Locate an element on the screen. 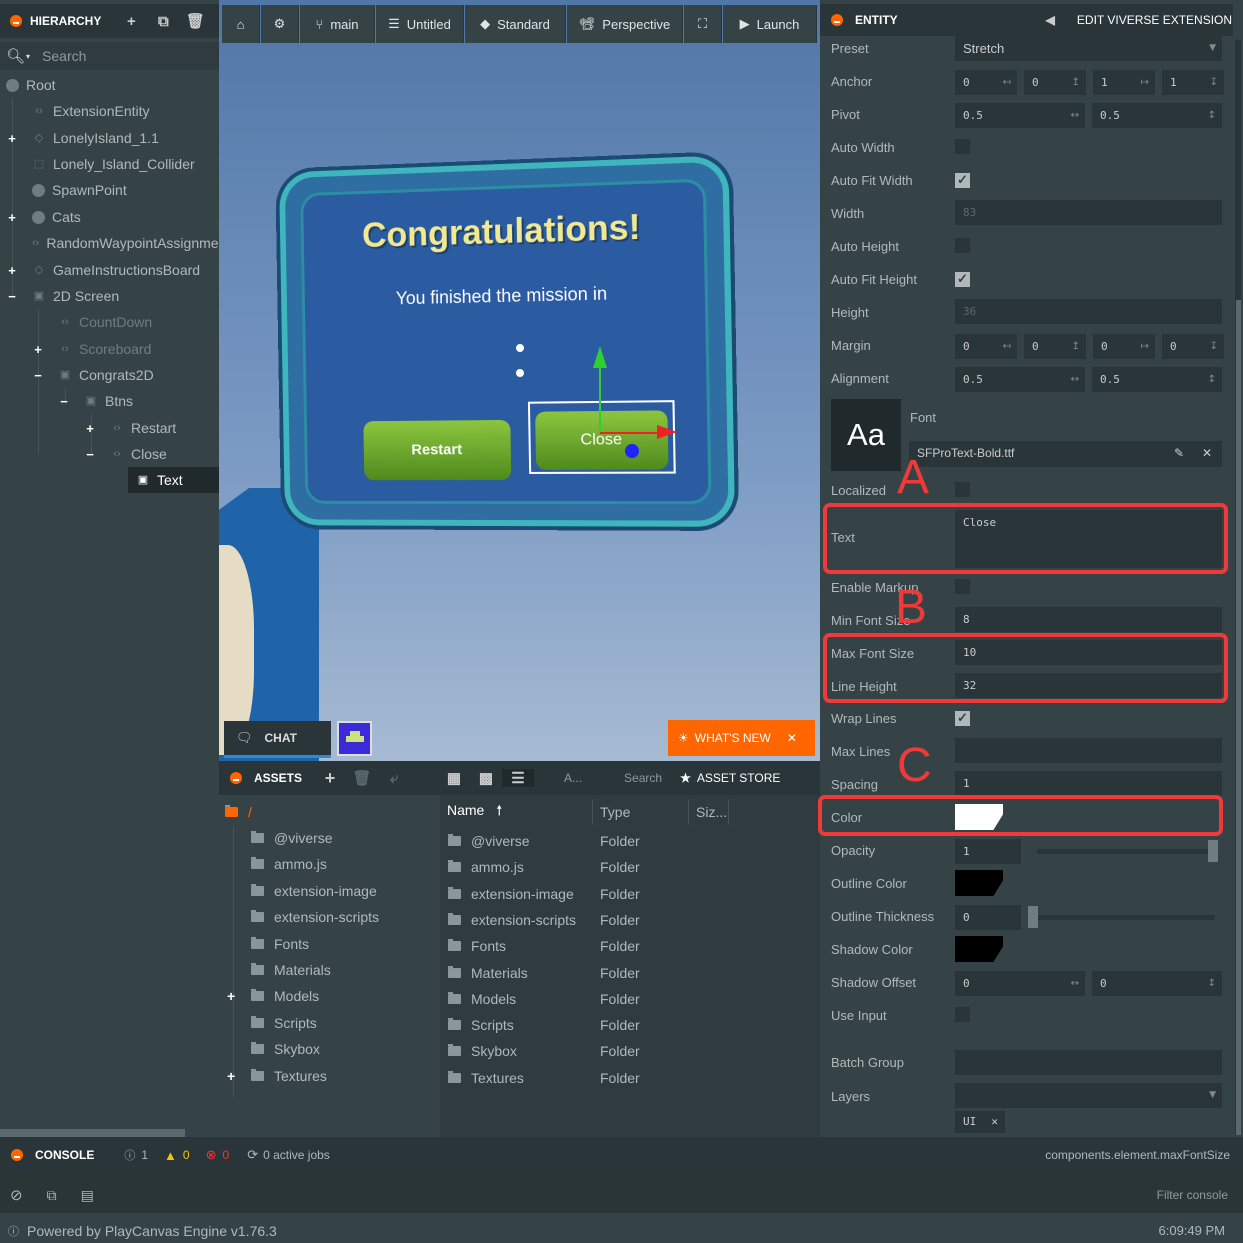 The width and height of the screenshot is (1243, 1243). auto-height-checkbox is located at coordinates (962, 245).